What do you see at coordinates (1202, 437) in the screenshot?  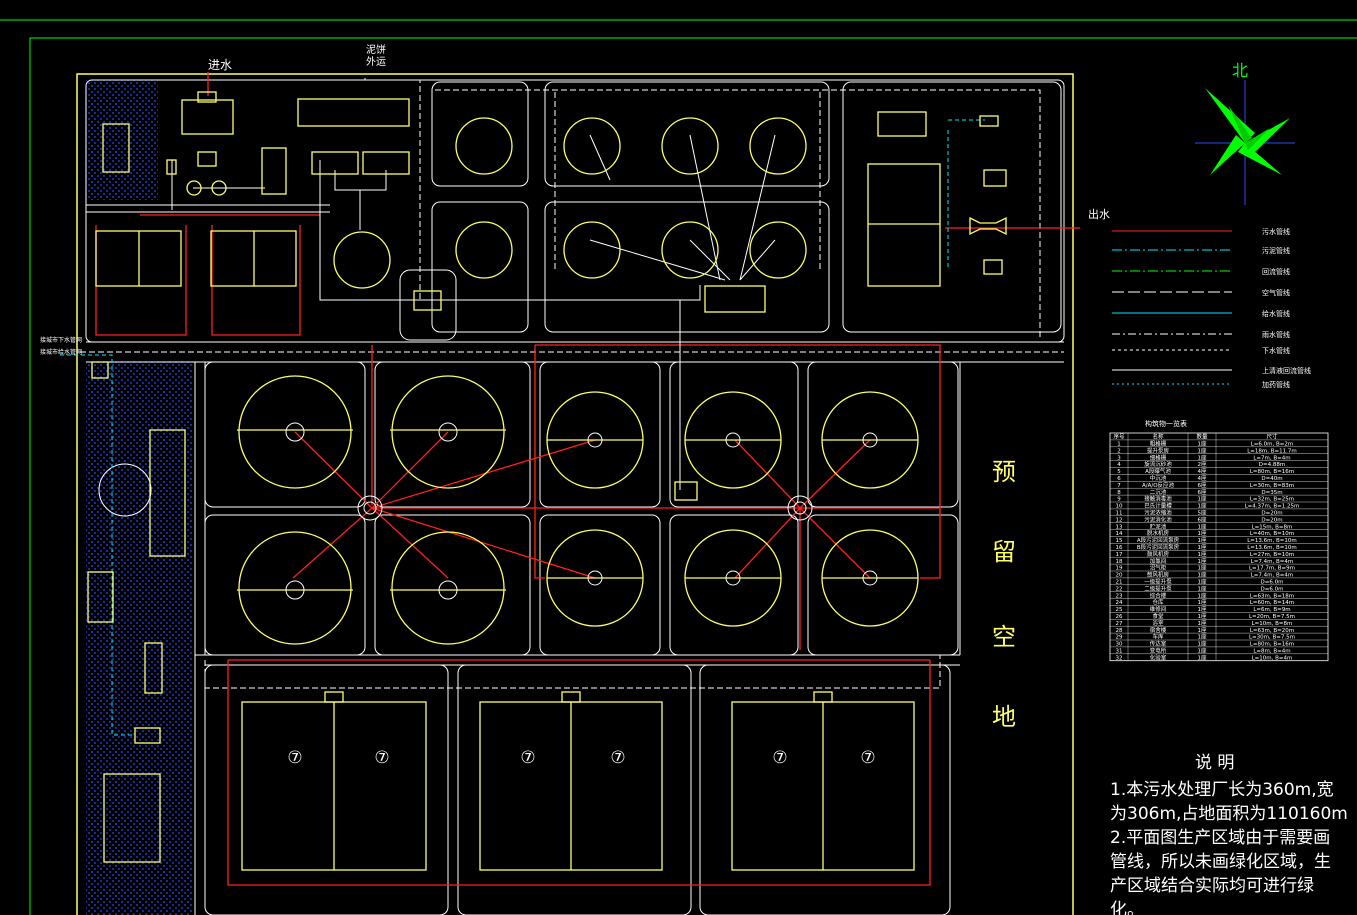 I see `table-header-cell: 数量` at bounding box center [1202, 437].